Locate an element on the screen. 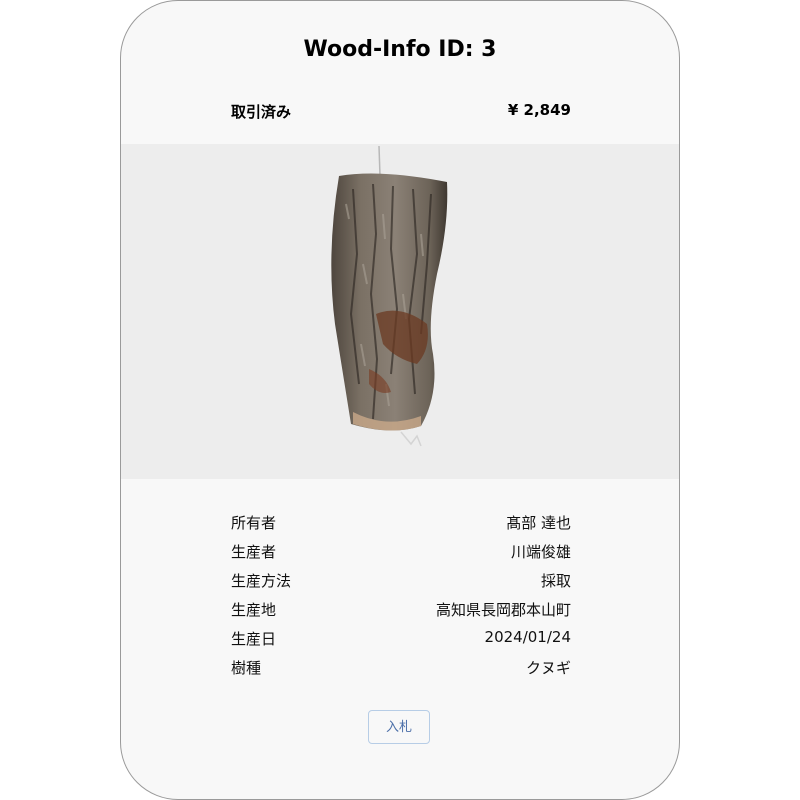 This screenshot has width=800, height=800. origin-value: 高知県長岡郡本山町 is located at coordinates (503, 610).